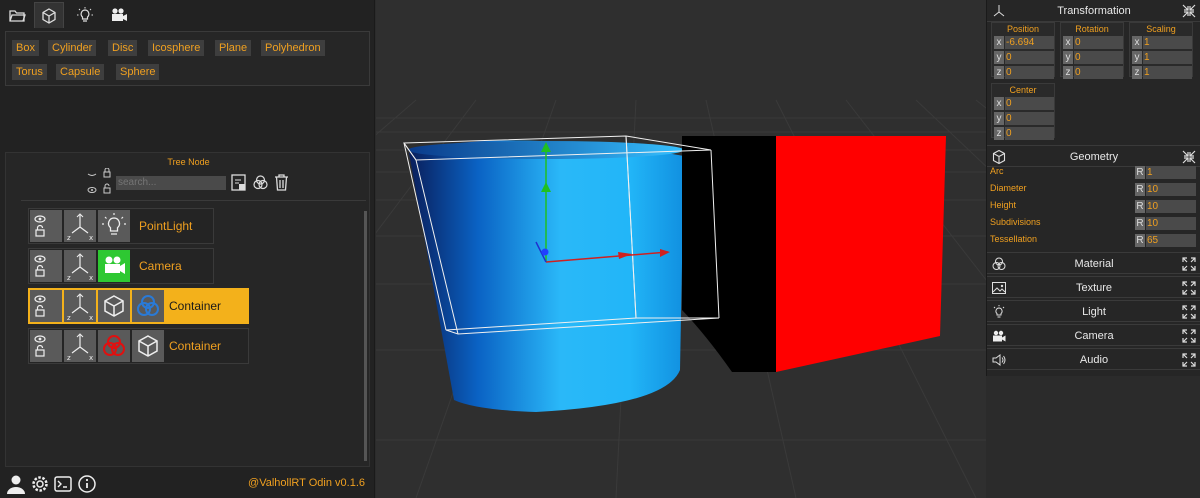  I want to click on primitive-disc-button: Disc, so click(123, 48).